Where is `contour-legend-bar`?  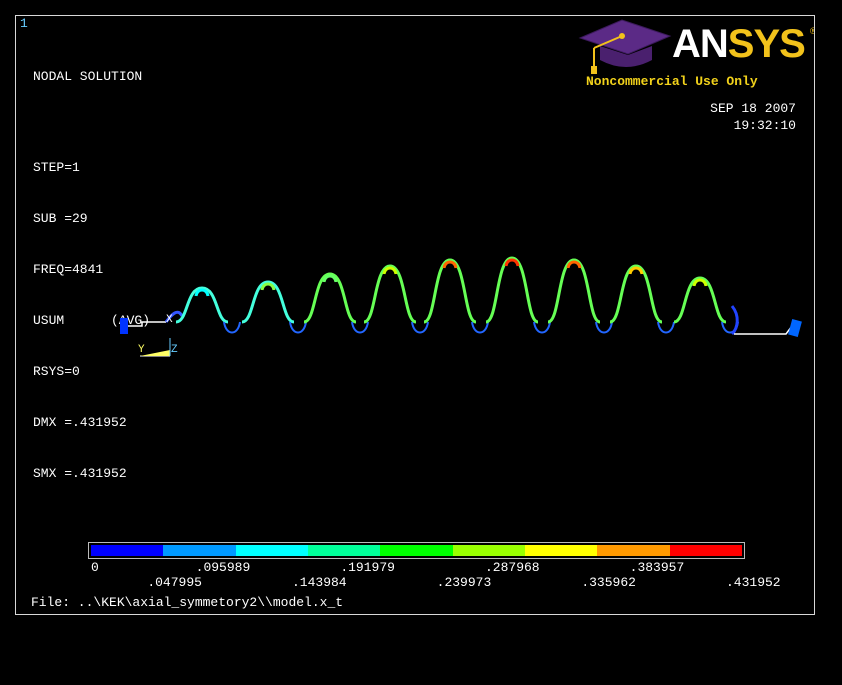
contour-legend-bar is located at coordinates (416, 550).